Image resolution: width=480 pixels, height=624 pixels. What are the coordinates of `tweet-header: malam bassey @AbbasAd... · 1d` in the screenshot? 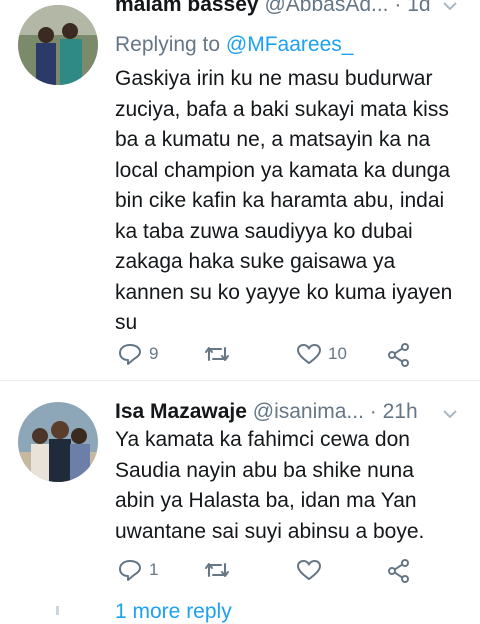 It's located at (273, 8).